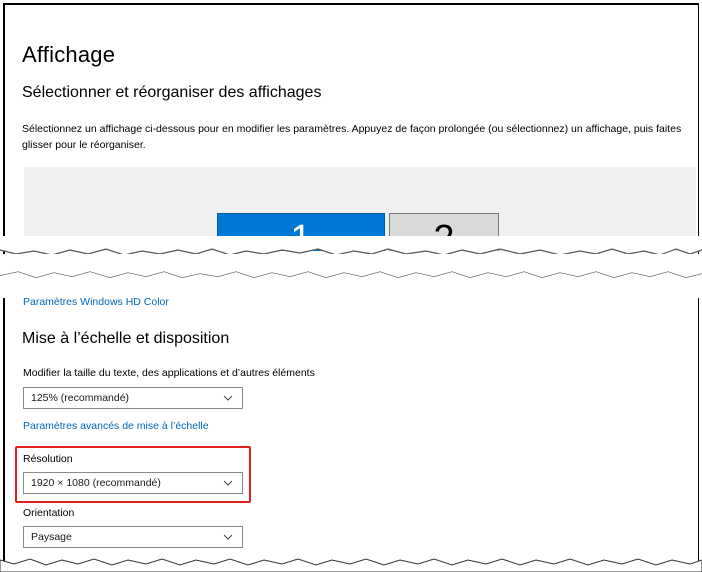  What do you see at coordinates (351, 565) in the screenshot?
I see `bottom-torn-edge` at bounding box center [351, 565].